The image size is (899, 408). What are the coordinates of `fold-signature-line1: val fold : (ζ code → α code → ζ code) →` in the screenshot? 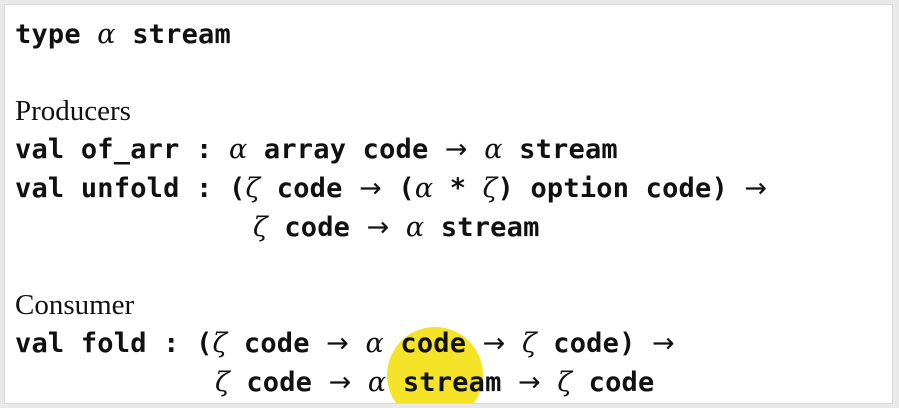 It's located at (345, 344).